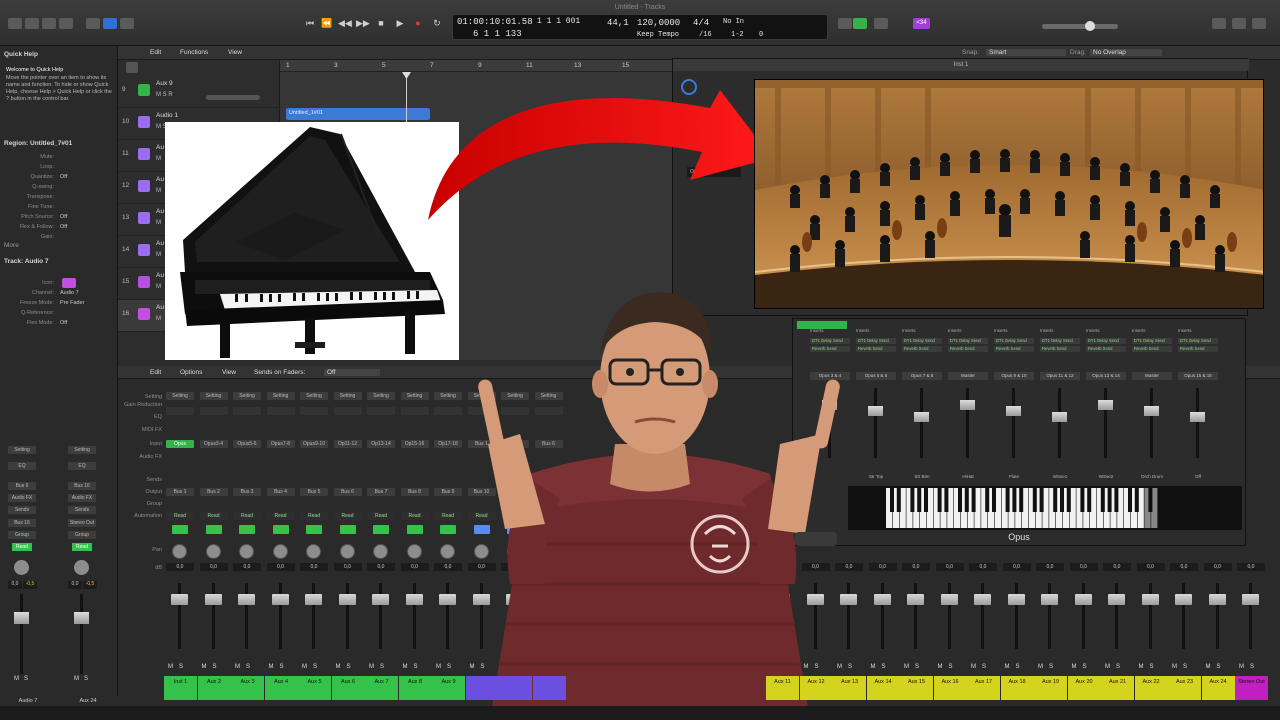  What do you see at coordinates (348, 688) in the screenshot?
I see `channel-name-label: Aux 6` at bounding box center [348, 688].